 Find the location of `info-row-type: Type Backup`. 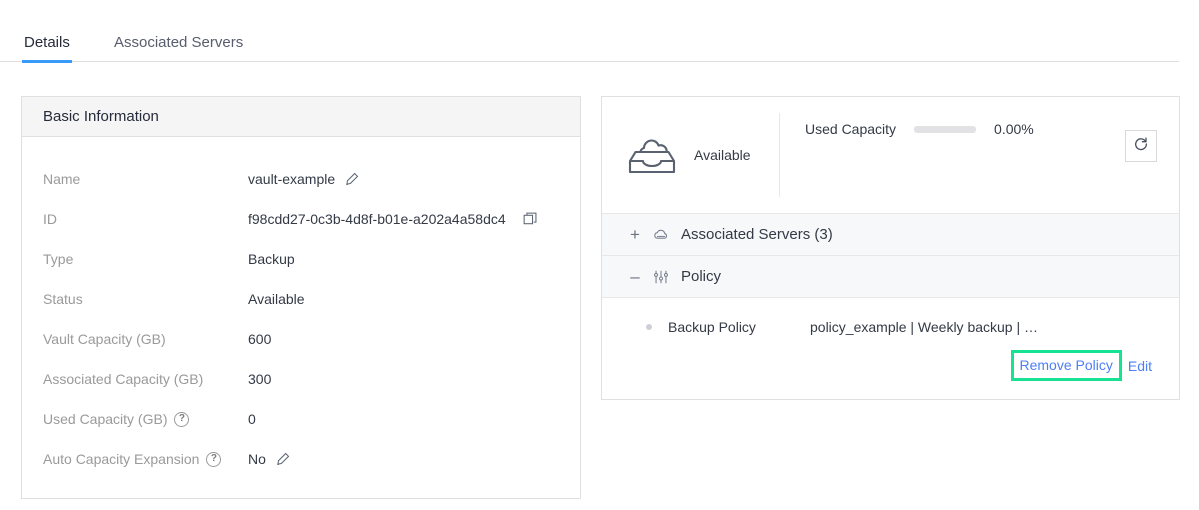

info-row-type: Type Backup is located at coordinates (301, 259).